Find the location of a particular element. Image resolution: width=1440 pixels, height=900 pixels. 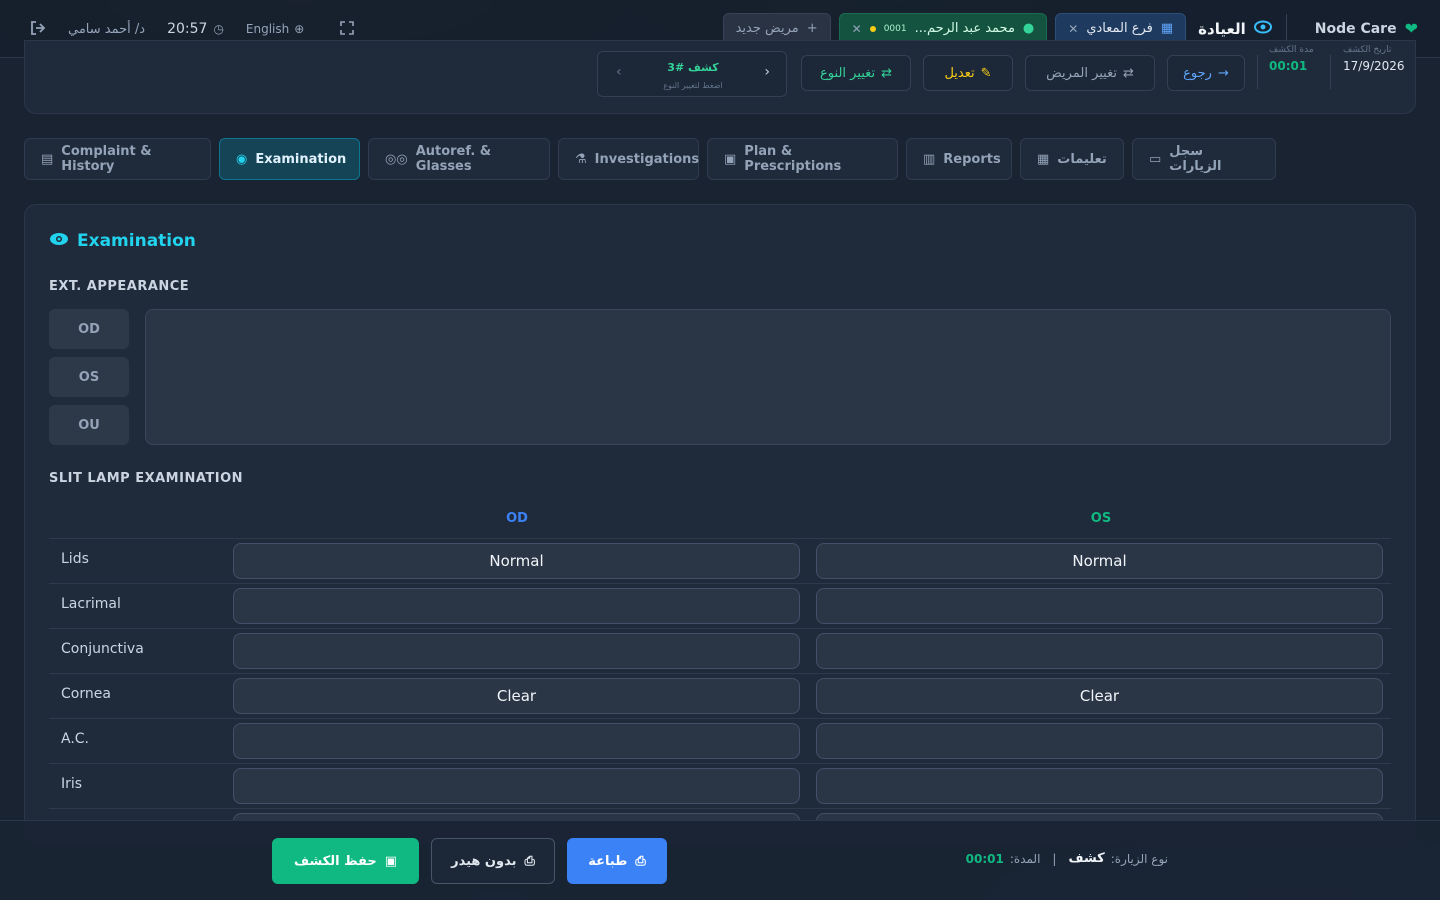

print-button: ⎙ طباعة is located at coordinates (617, 861).